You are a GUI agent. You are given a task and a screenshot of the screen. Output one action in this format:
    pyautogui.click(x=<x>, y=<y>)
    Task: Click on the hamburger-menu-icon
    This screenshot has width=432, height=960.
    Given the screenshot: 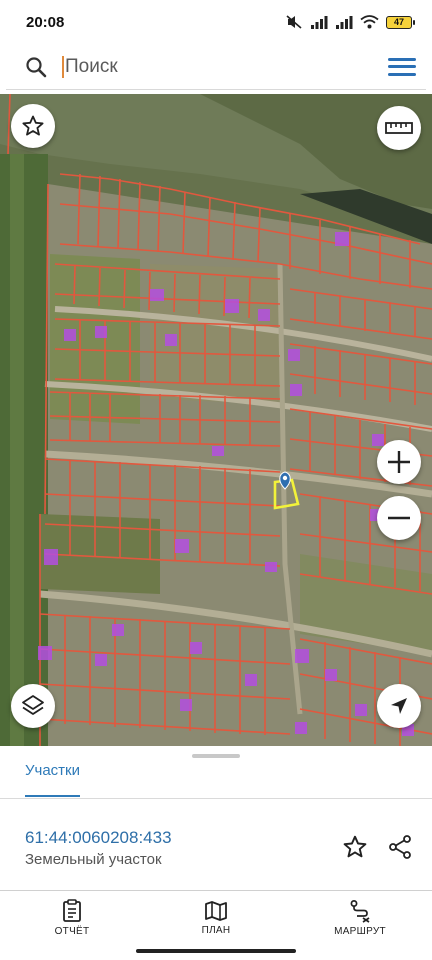 What is the action you would take?
    pyautogui.click(x=402, y=67)
    